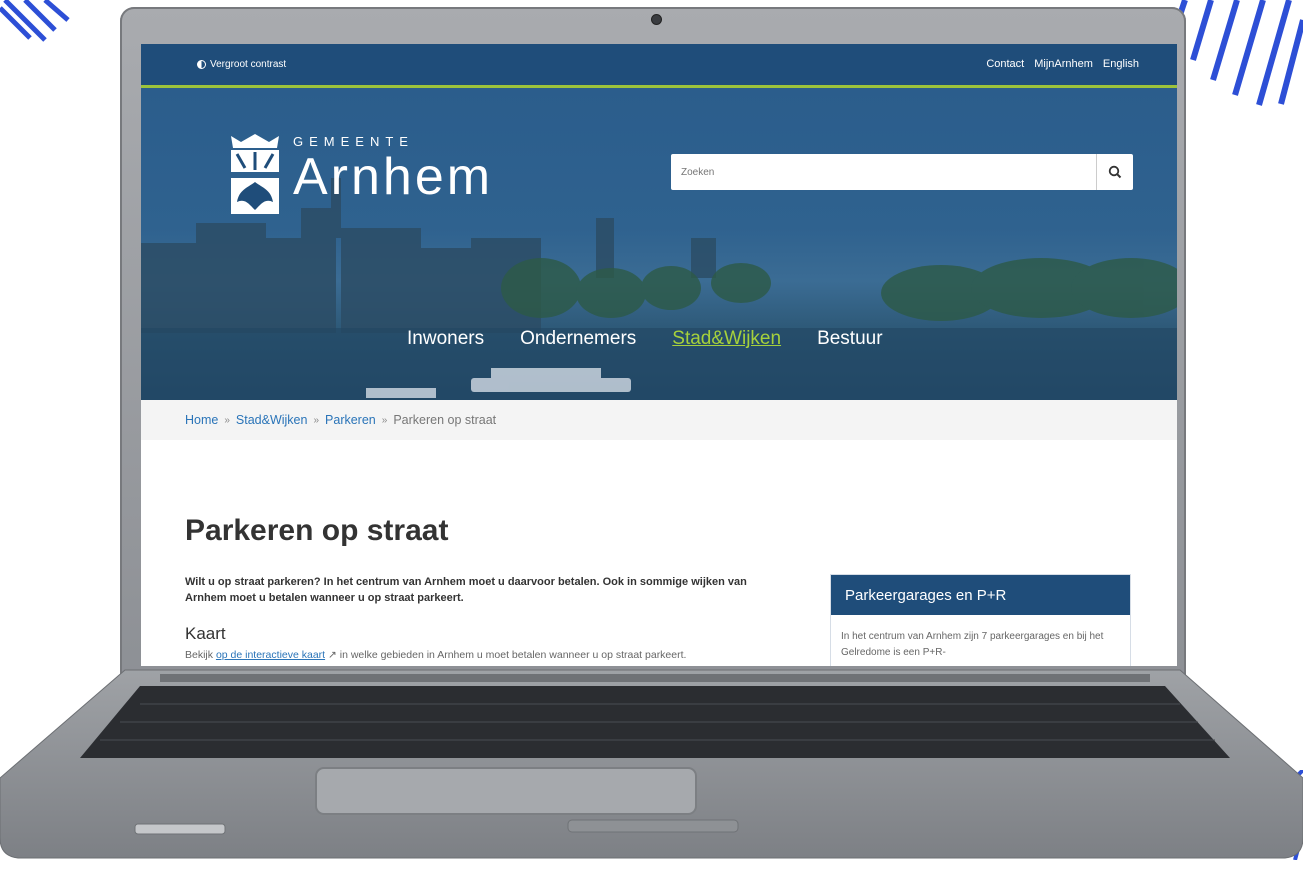  Describe the element at coordinates (445, 420) in the screenshot. I see `breadcrumb-current: Parkeren op straat` at that location.